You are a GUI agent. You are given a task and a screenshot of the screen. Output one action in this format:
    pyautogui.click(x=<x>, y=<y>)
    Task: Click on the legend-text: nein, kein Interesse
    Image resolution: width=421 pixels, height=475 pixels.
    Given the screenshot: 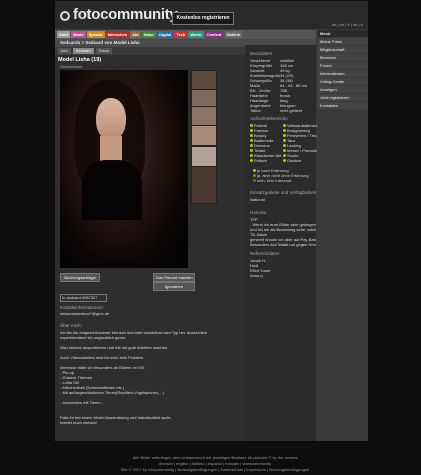 What is the action you would take?
    pyautogui.click(x=274, y=180)
    